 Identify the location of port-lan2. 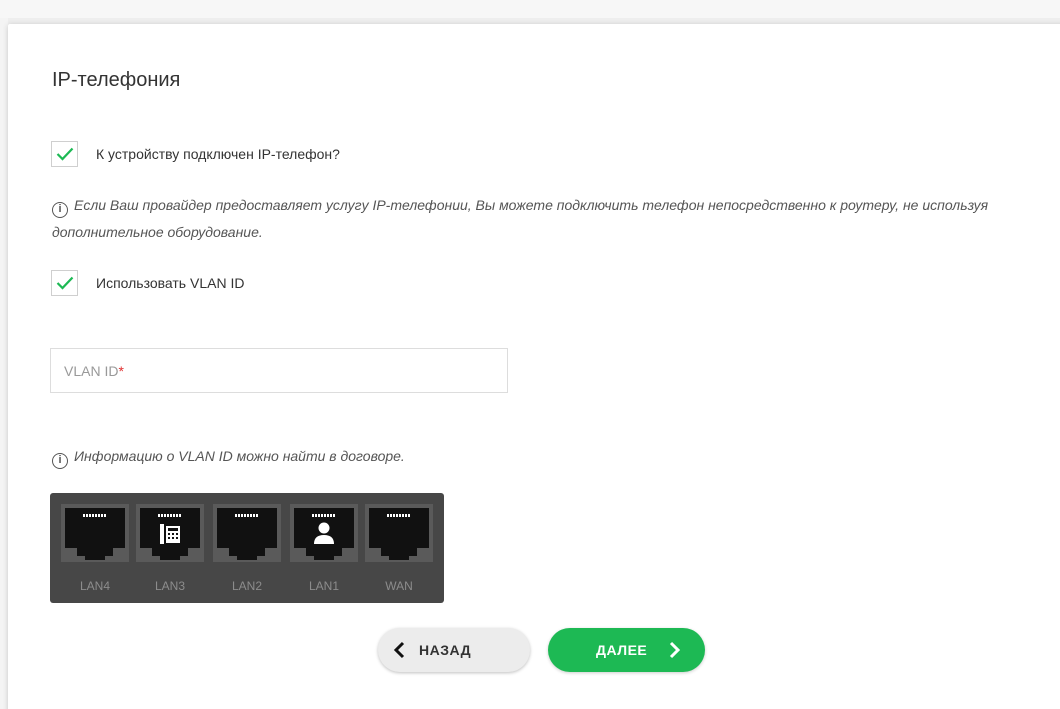
(247, 533).